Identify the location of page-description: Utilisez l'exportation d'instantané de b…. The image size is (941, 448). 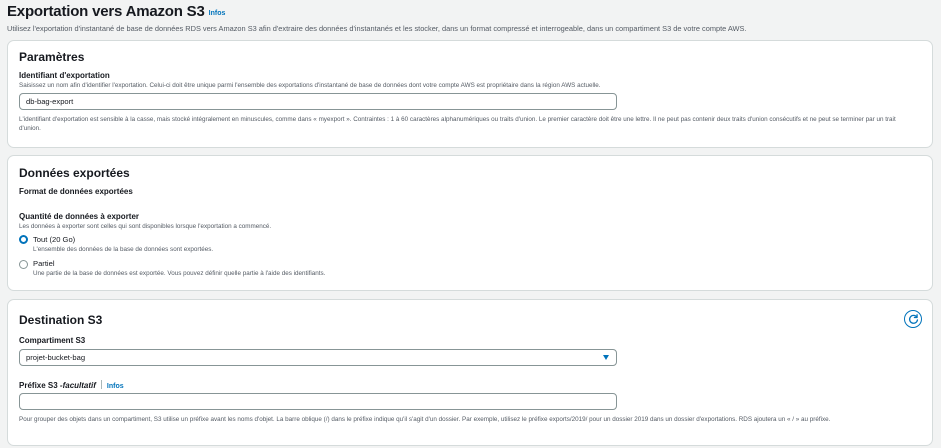
(377, 28).